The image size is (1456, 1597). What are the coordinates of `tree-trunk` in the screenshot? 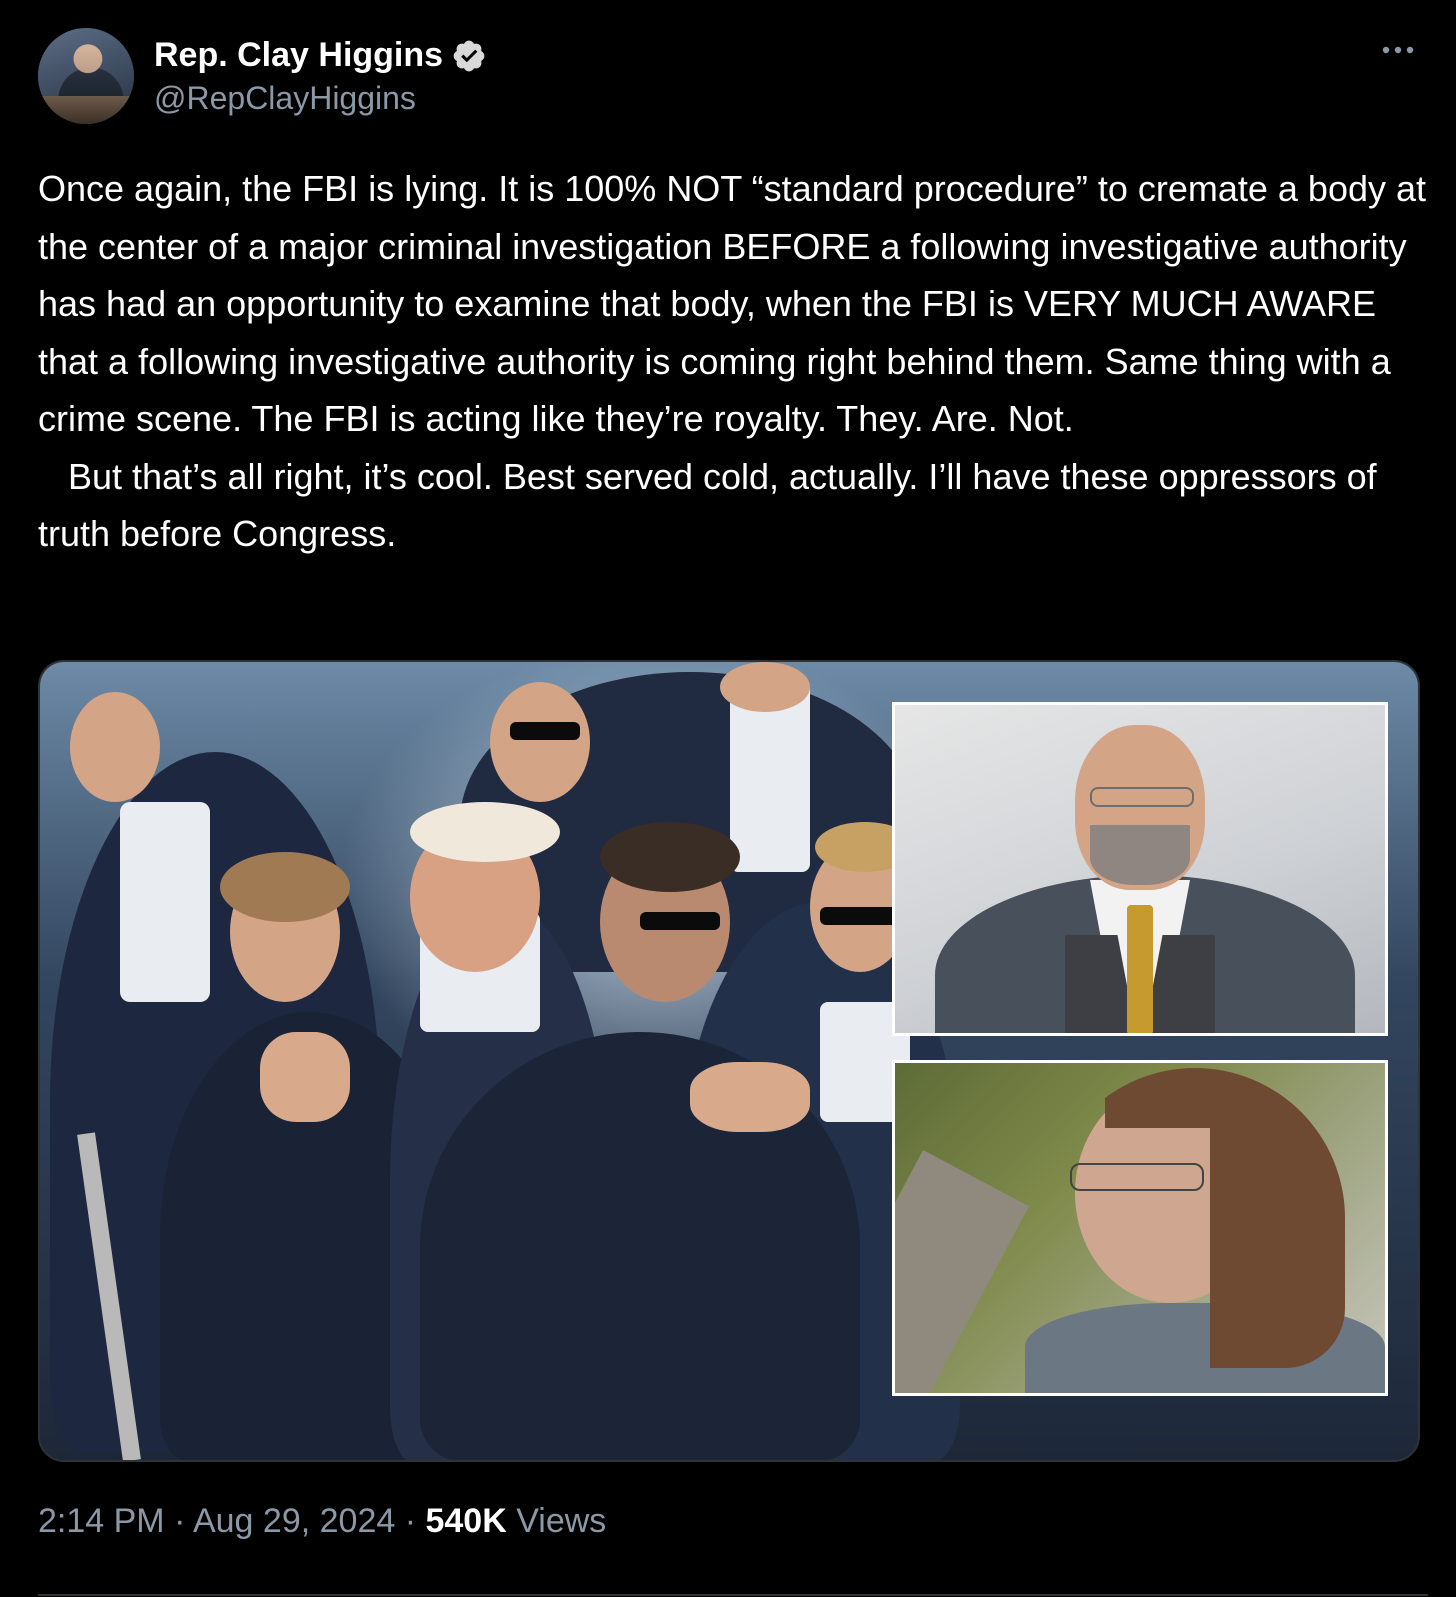 It's located at (962, 1271).